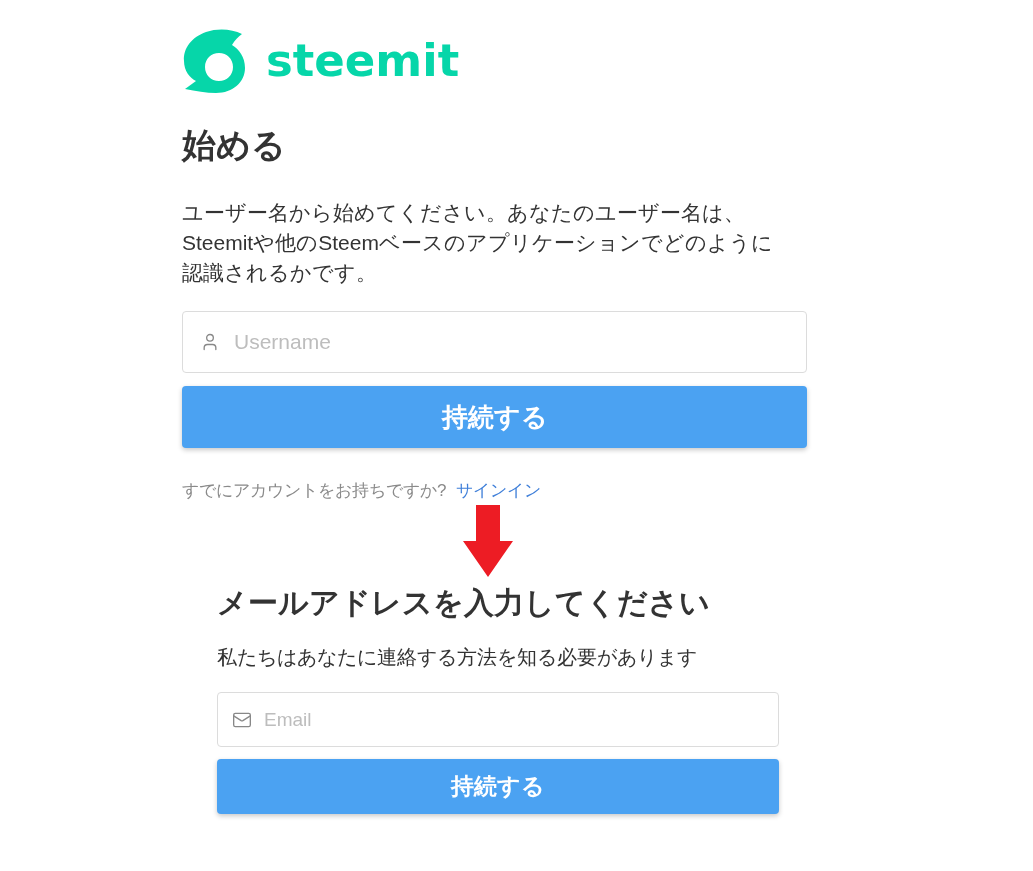 This screenshot has width=1033, height=871. Describe the element at coordinates (494, 342) in the screenshot. I see `username-field: Username` at that location.